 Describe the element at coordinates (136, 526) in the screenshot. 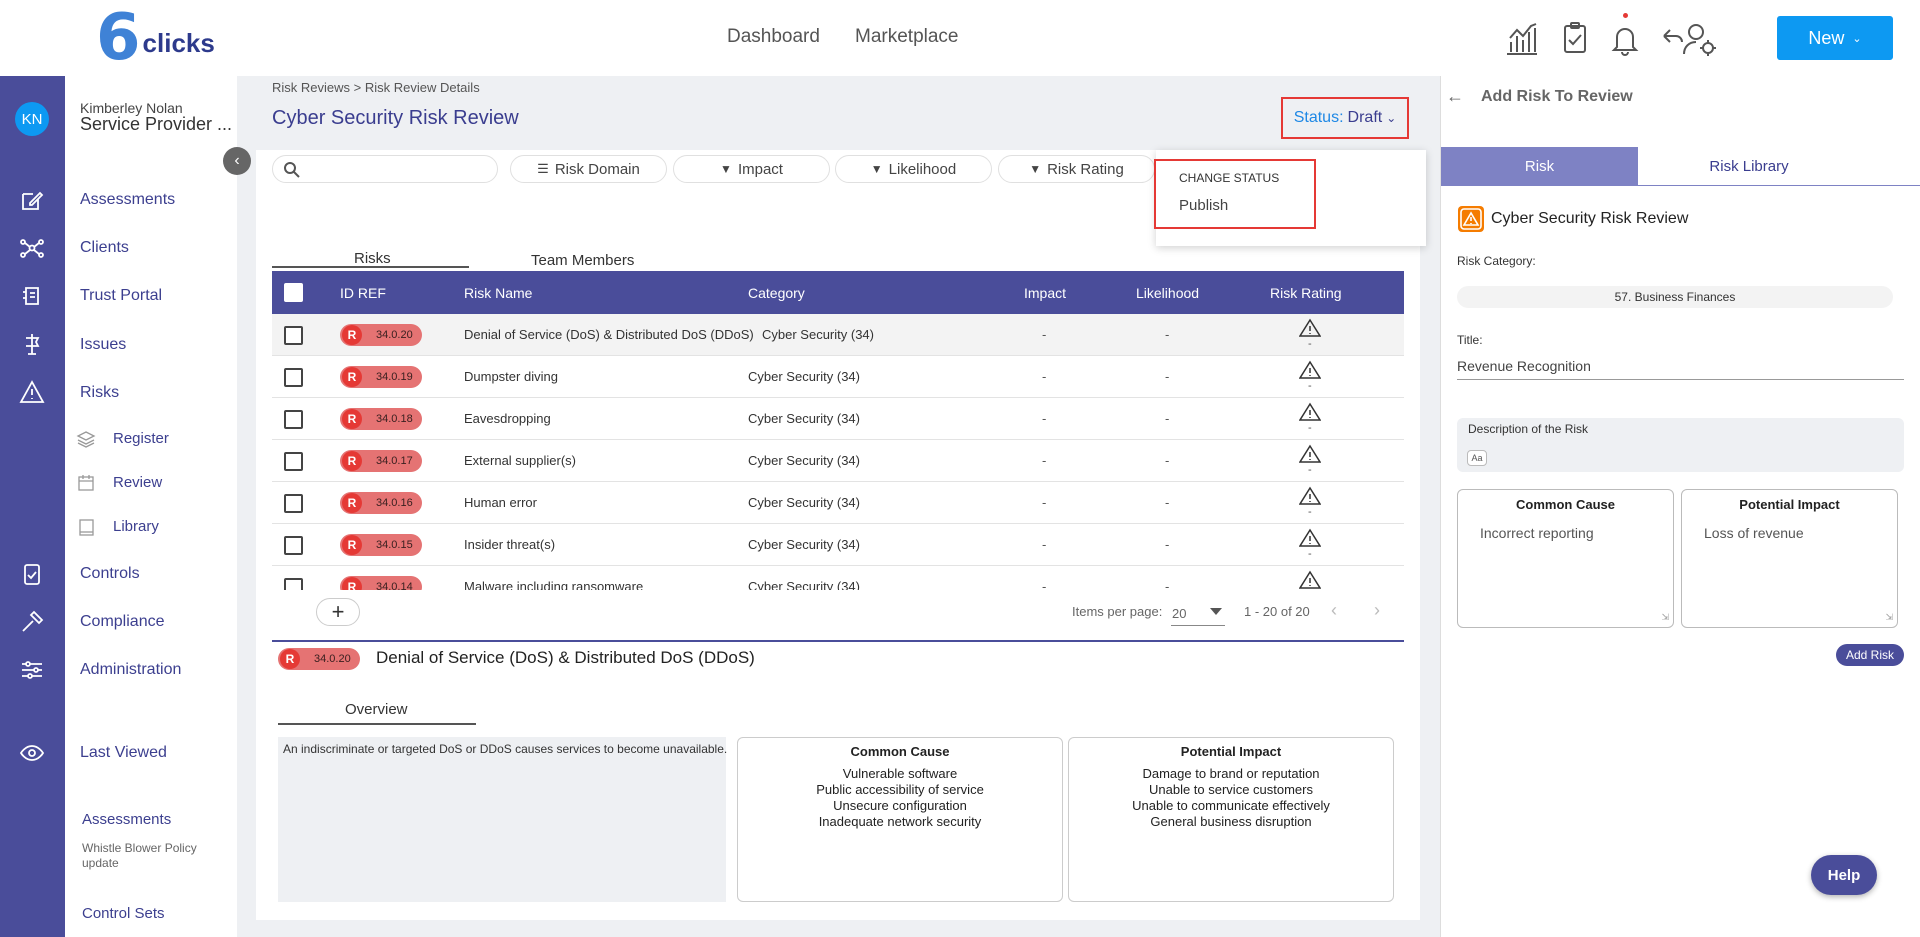

I see `nav-library: Library` at that location.